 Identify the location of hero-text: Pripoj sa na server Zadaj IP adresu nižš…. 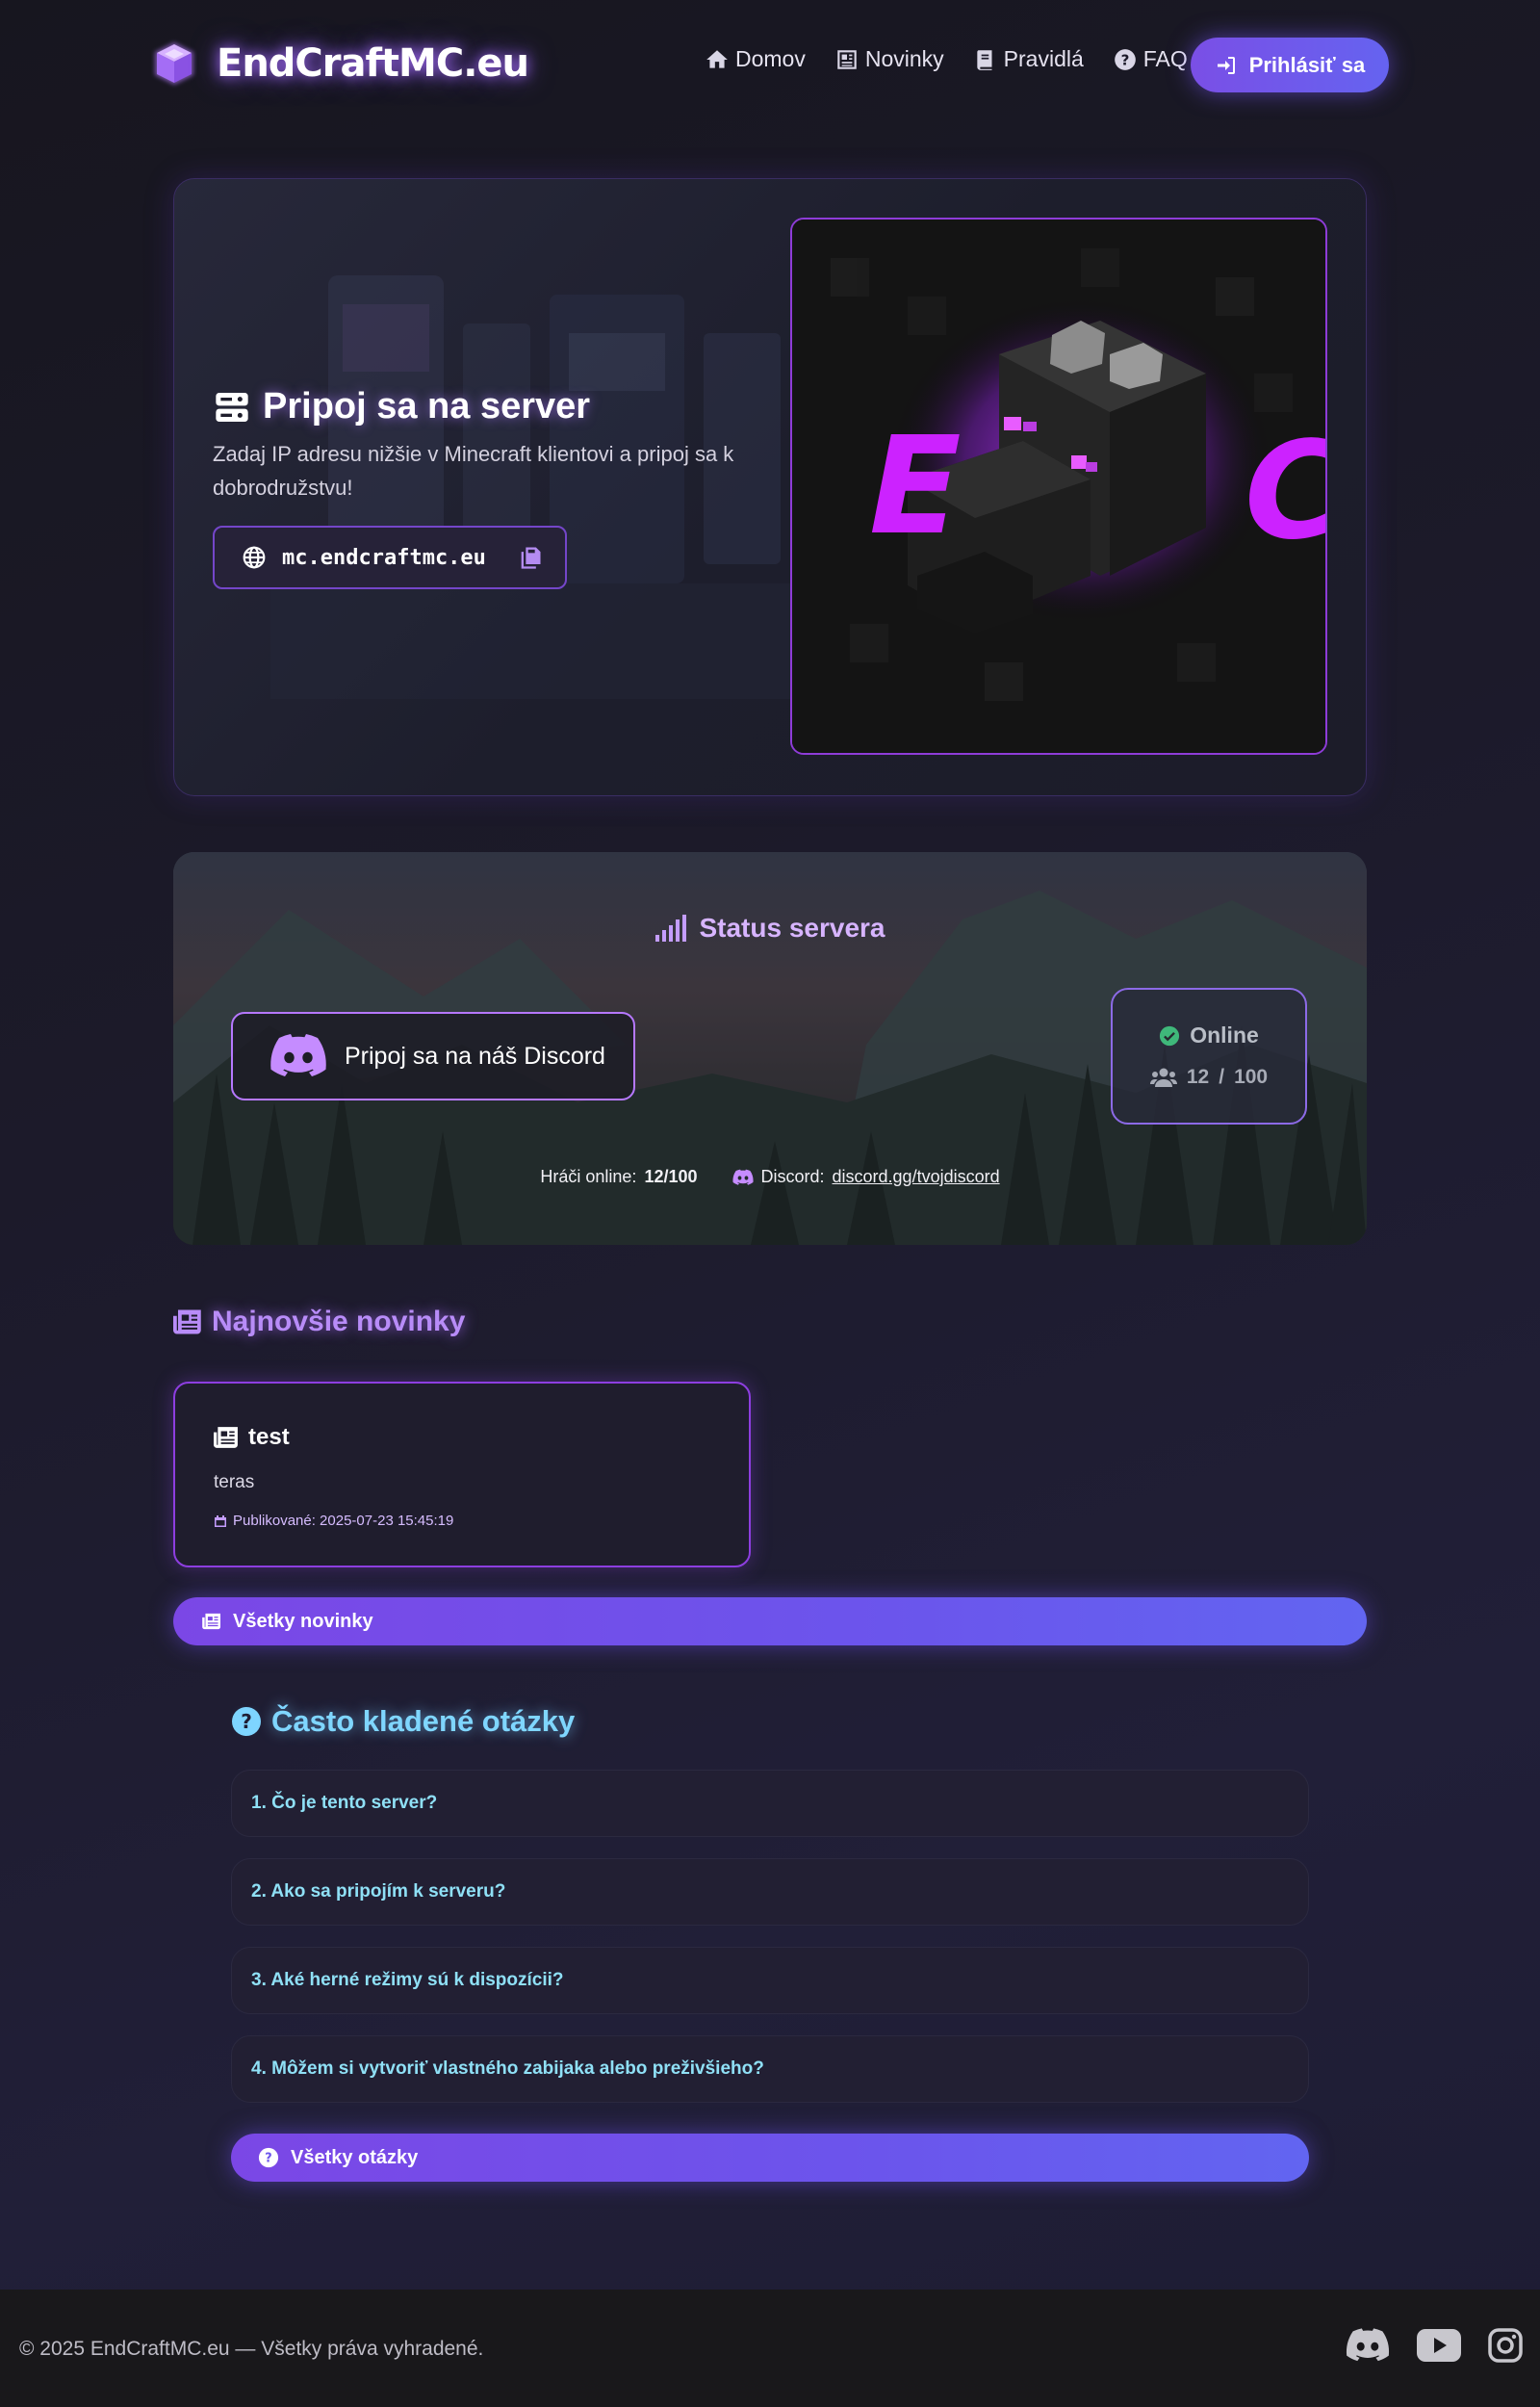
(482, 487).